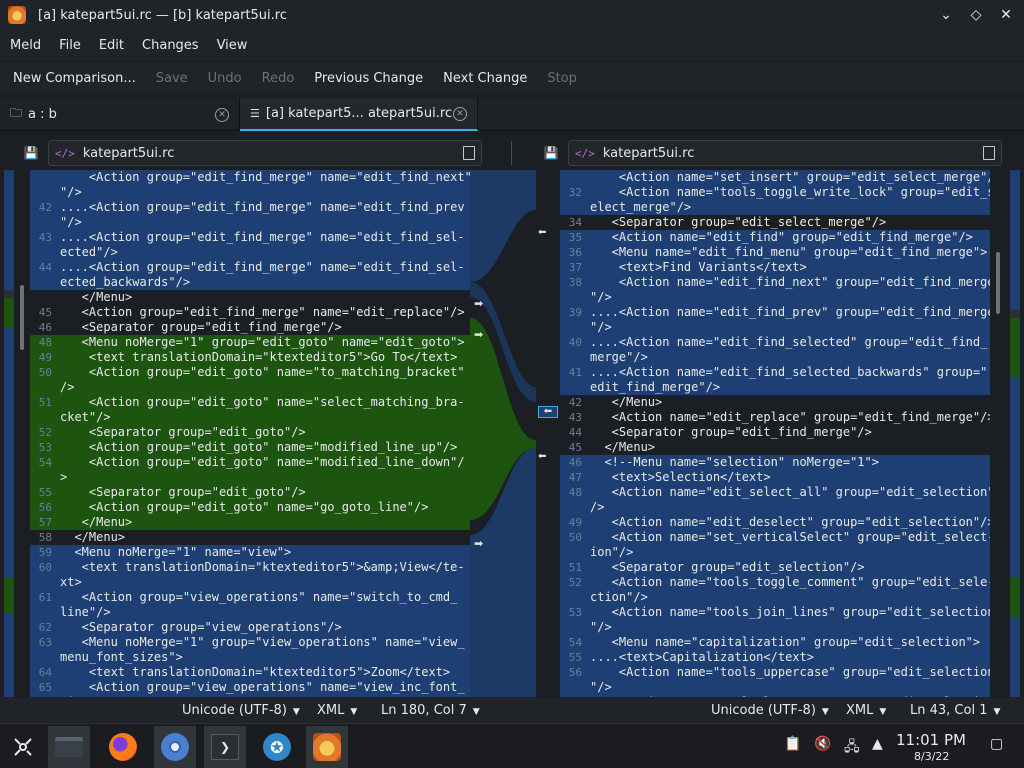 Image resolution: width=1024 pixels, height=768 pixels. Describe the element at coordinates (775, 657) in the screenshot. I see `code-line: 55 ....<text>Capitalization</text>` at that location.